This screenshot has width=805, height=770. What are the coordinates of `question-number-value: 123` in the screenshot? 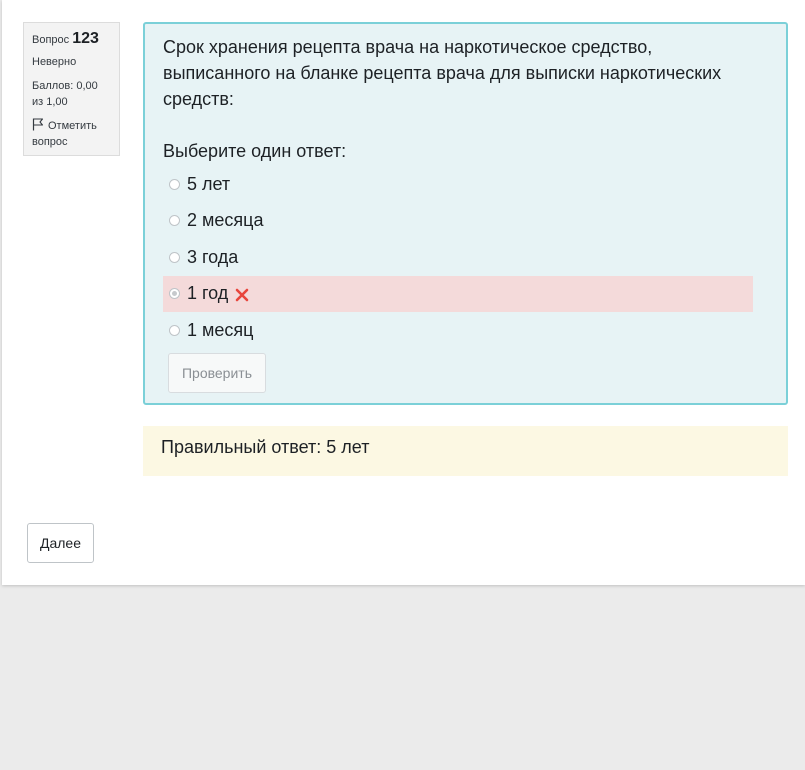 It's located at (85, 38).